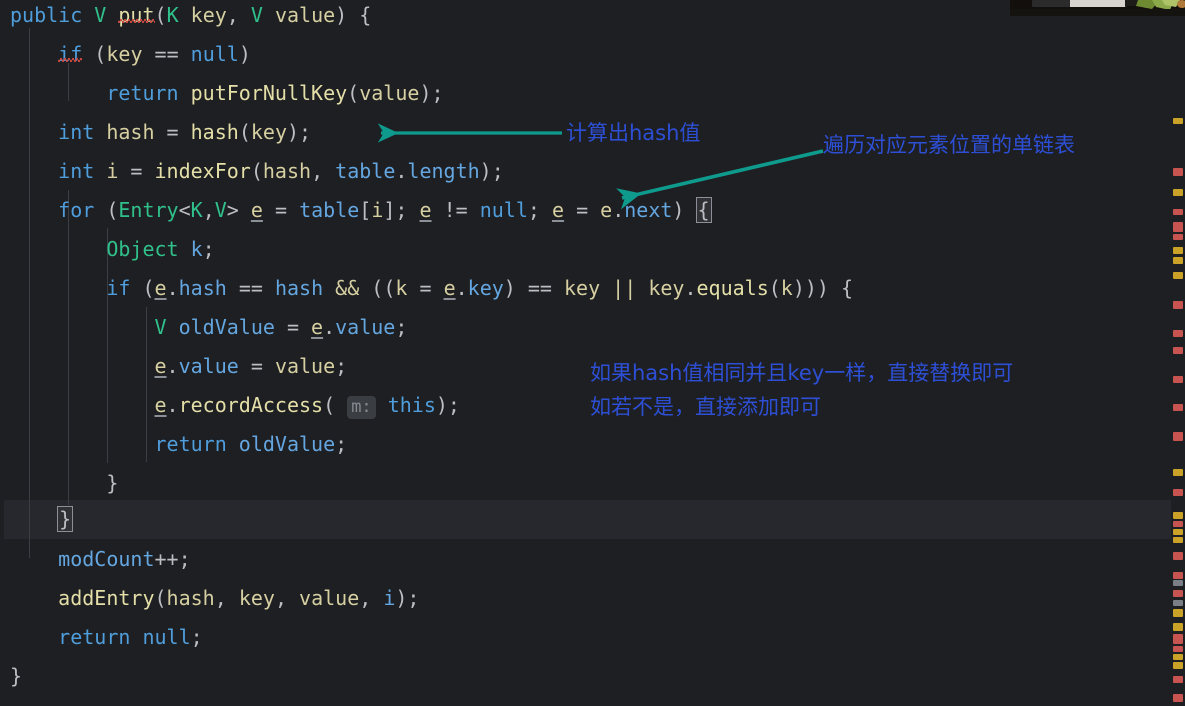 The width and height of the screenshot is (1185, 706). What do you see at coordinates (802, 373) in the screenshot?
I see `annotation-replace-line1: 如果hash值相同并且key一样，直接替换即可` at bounding box center [802, 373].